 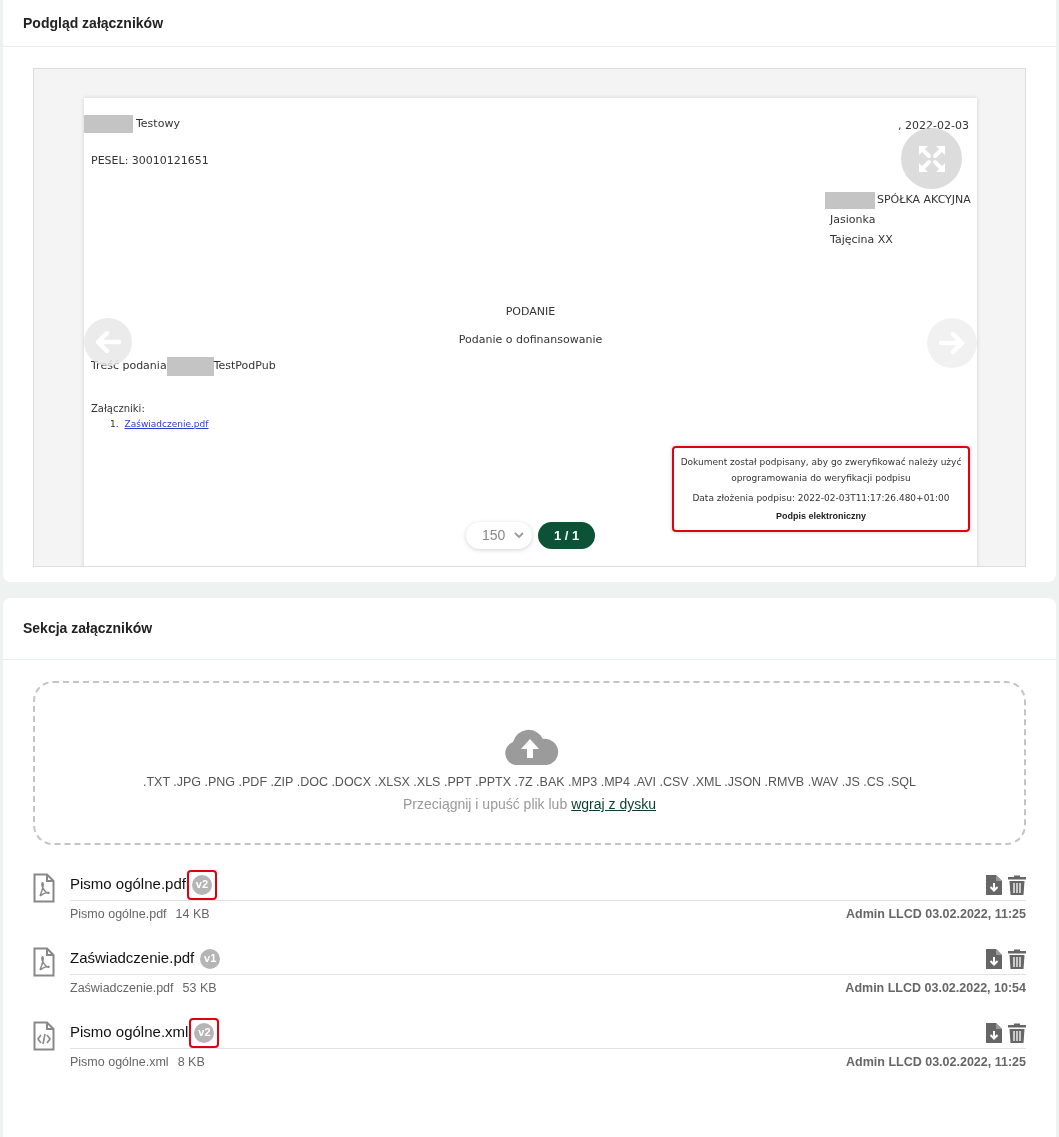 What do you see at coordinates (191, 1063) in the screenshot?
I see `file-size: 8 KB` at bounding box center [191, 1063].